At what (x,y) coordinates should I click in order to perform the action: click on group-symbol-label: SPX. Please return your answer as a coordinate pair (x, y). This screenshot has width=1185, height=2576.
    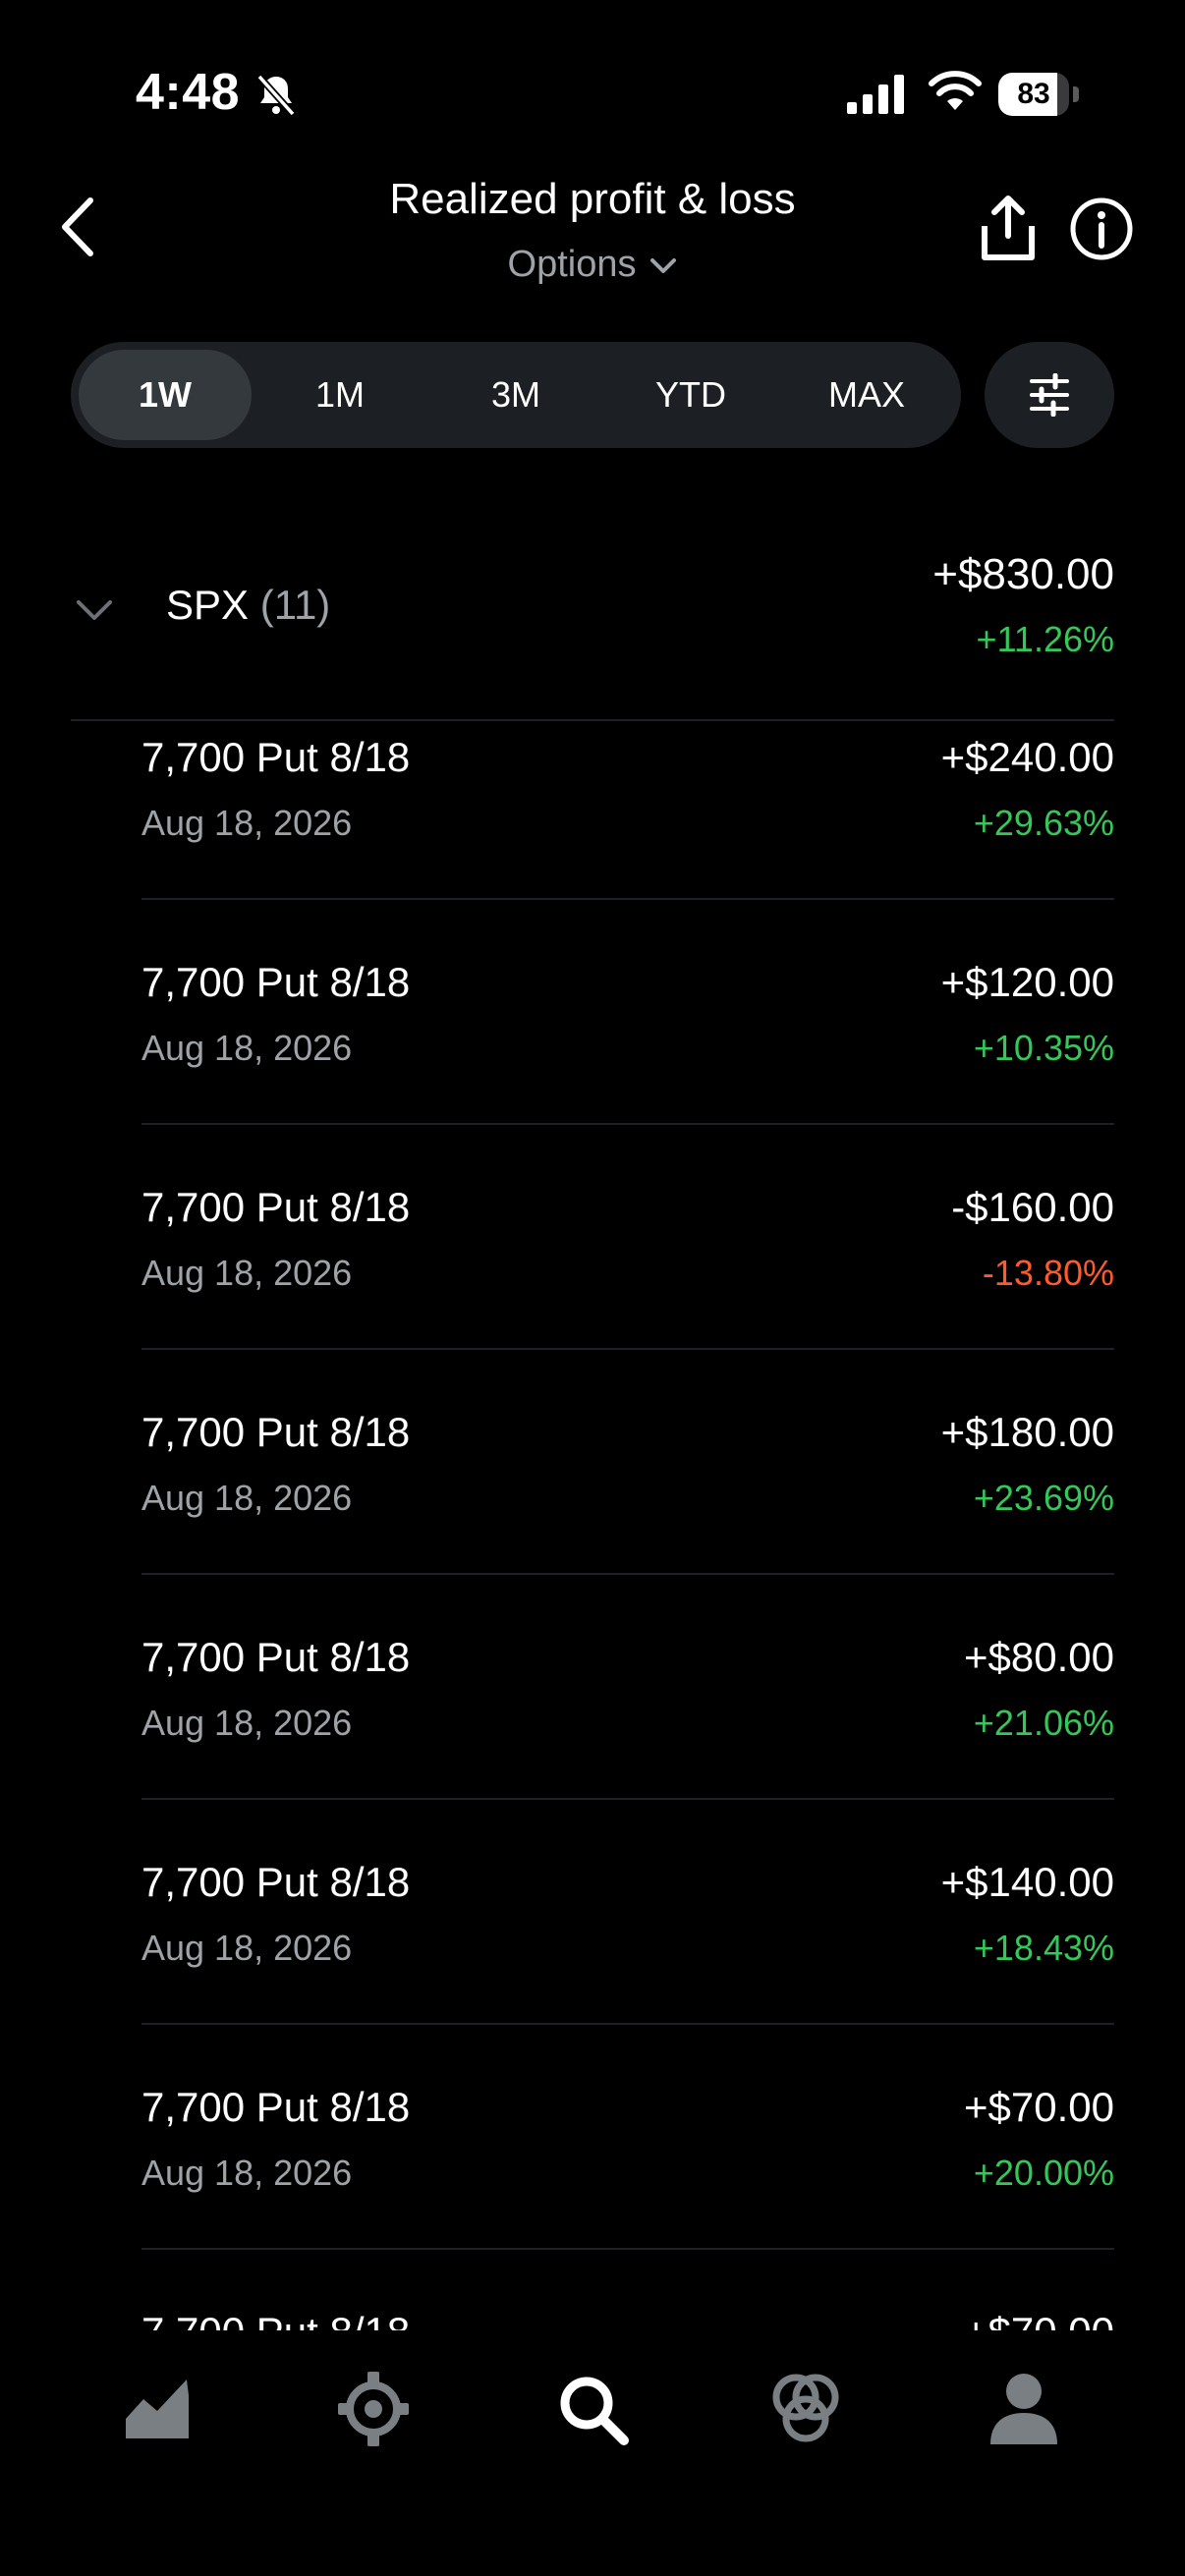
    Looking at the image, I should click on (208, 605).